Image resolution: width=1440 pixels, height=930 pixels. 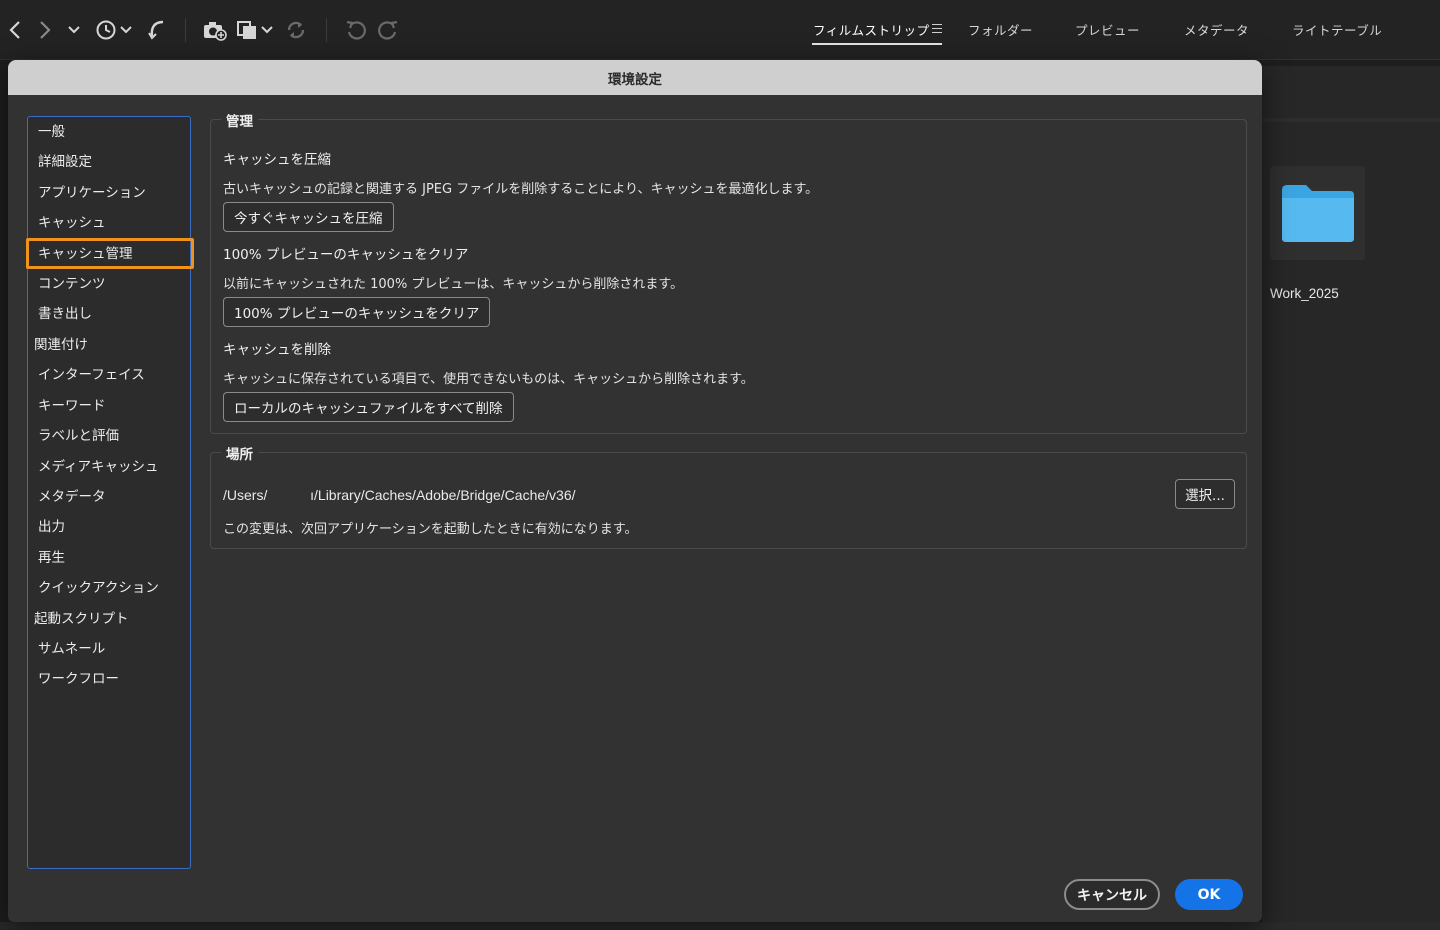 I want to click on category-export: 書き出し, so click(x=65, y=314).